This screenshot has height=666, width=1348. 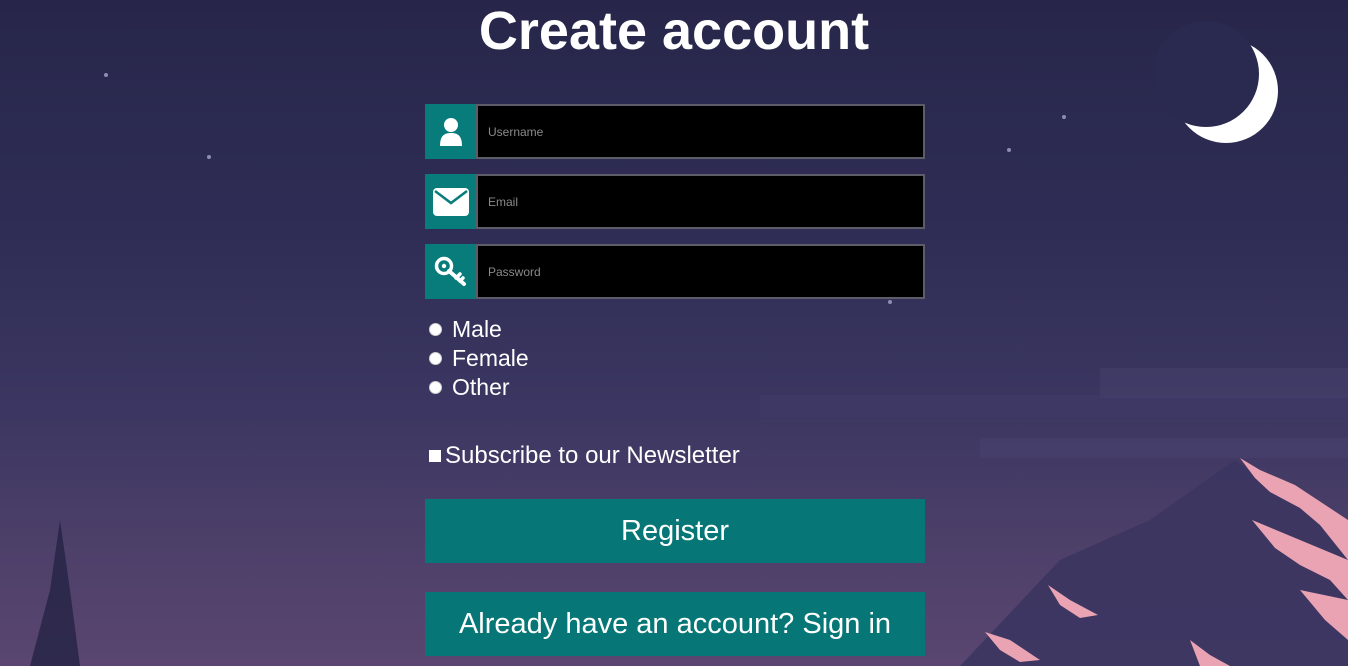 I want to click on email-input, so click(x=700, y=201).